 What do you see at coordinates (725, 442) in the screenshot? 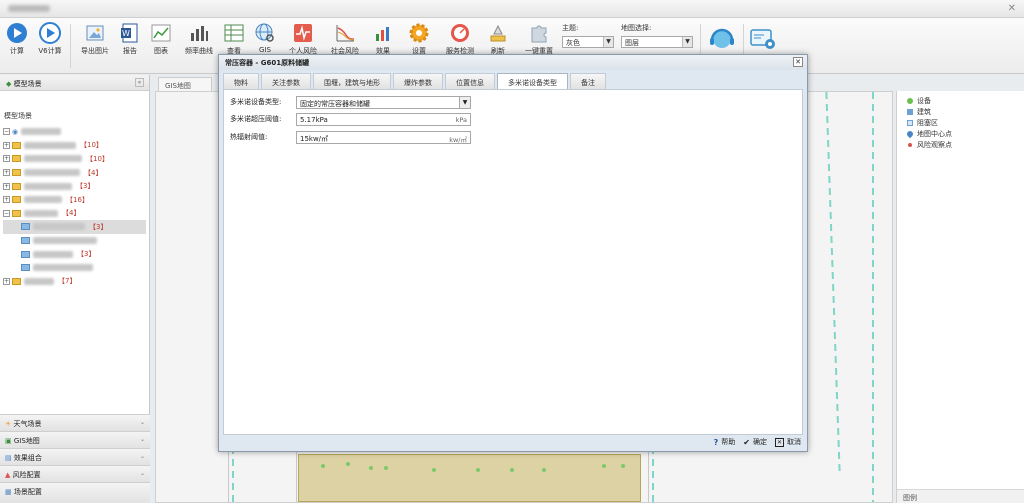
I see `help-button: ? 帮助` at bounding box center [725, 442].